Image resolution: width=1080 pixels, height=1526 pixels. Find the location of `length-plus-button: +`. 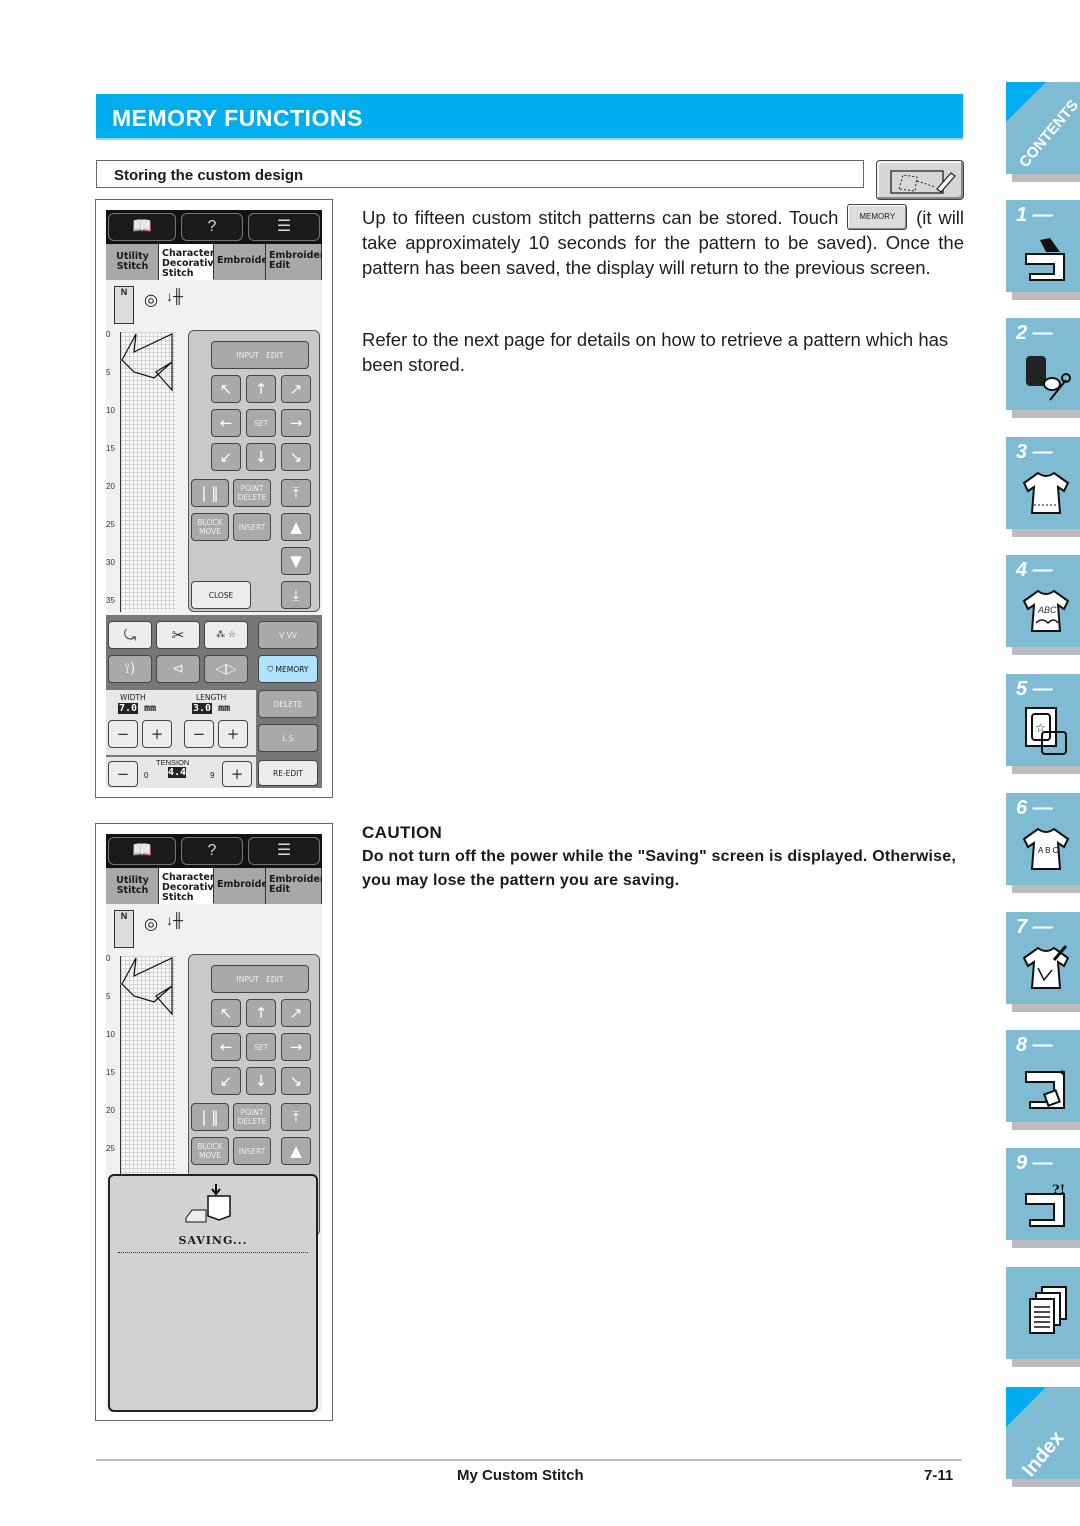

length-plus-button: + is located at coordinates (233, 734).